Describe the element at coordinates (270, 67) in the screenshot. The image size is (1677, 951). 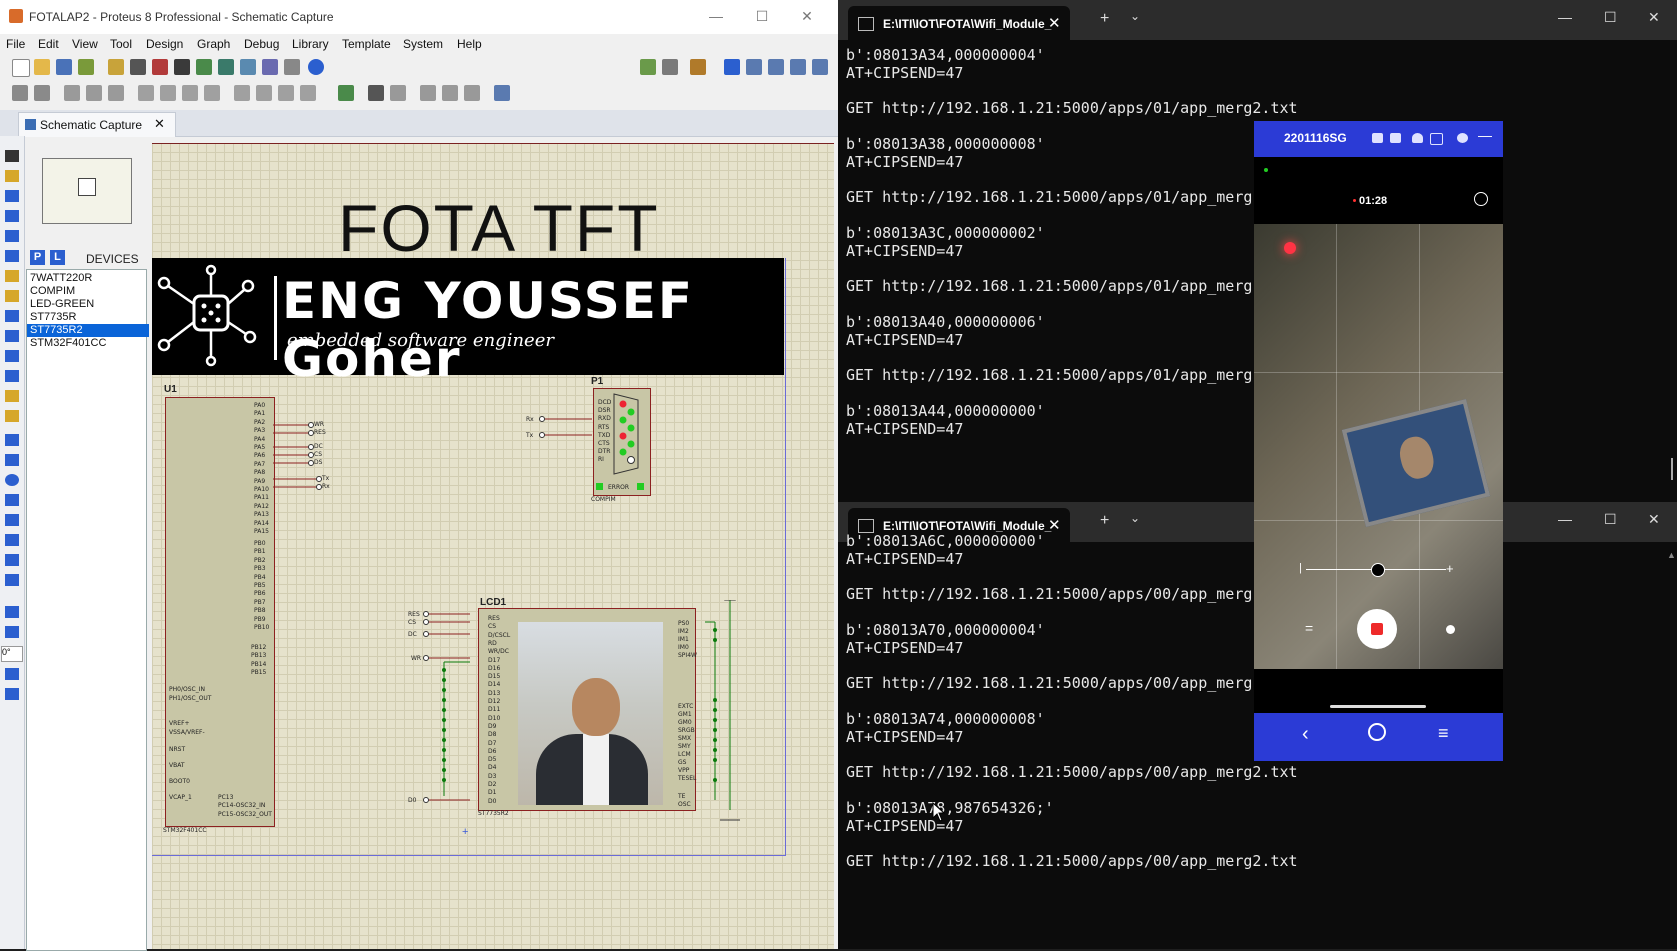
I see `source-code-icon` at that location.